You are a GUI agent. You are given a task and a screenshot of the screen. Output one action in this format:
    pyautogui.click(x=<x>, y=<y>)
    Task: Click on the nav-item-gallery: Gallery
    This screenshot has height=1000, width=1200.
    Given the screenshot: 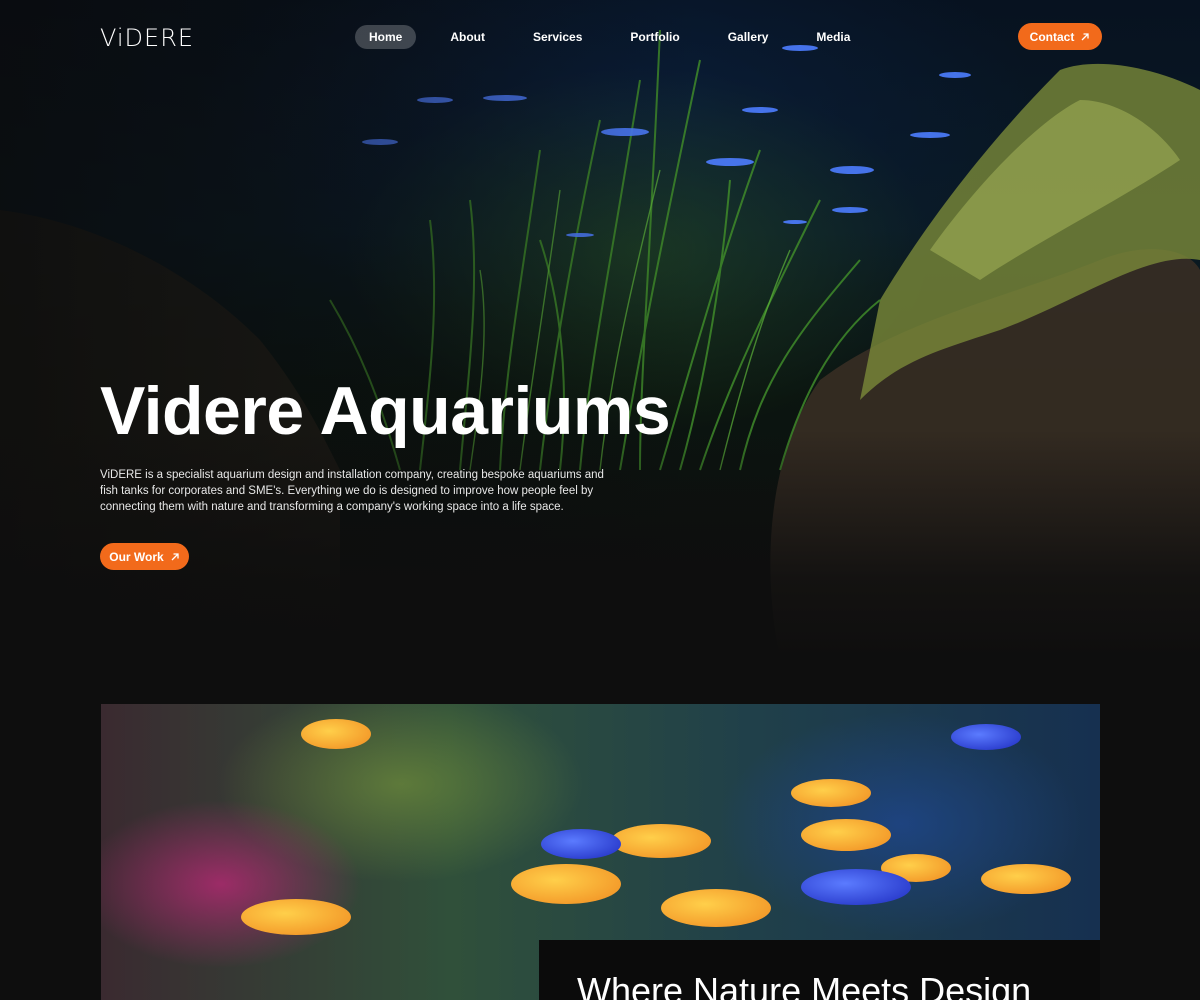 What is the action you would take?
    pyautogui.click(x=748, y=37)
    